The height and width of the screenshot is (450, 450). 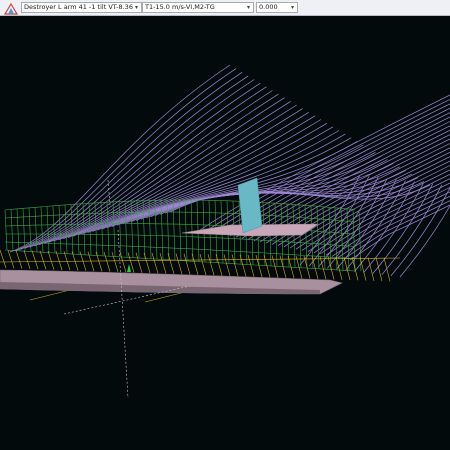 What do you see at coordinates (123, 314) in the screenshot?
I see `axis-line` at bounding box center [123, 314].